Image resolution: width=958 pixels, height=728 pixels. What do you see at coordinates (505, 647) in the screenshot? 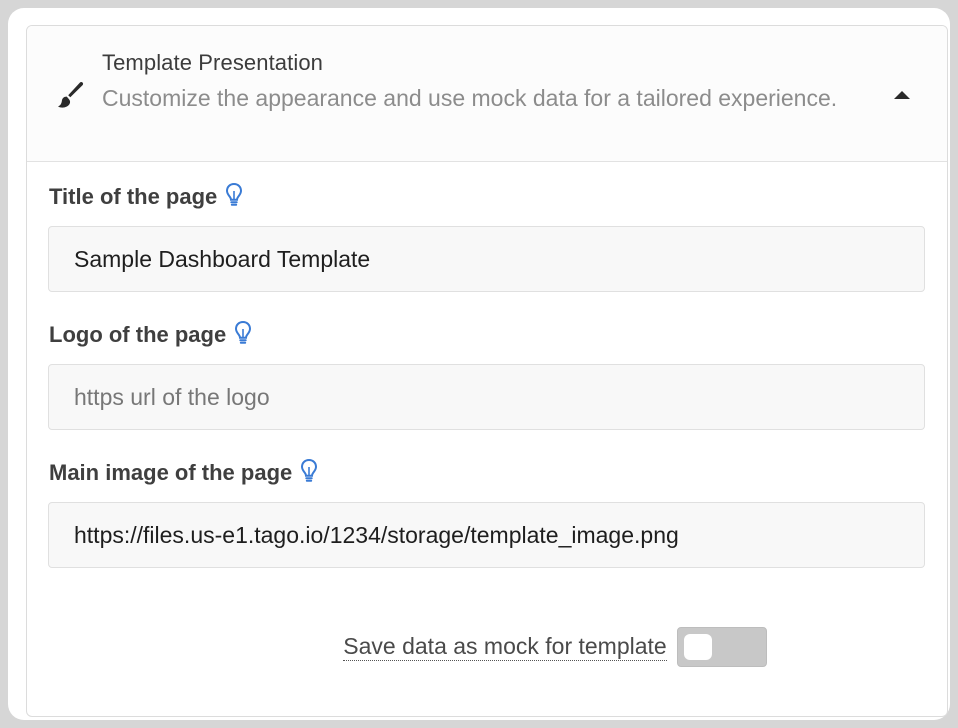
I see `mock-toggle-label: Save data as mock for template` at bounding box center [505, 647].